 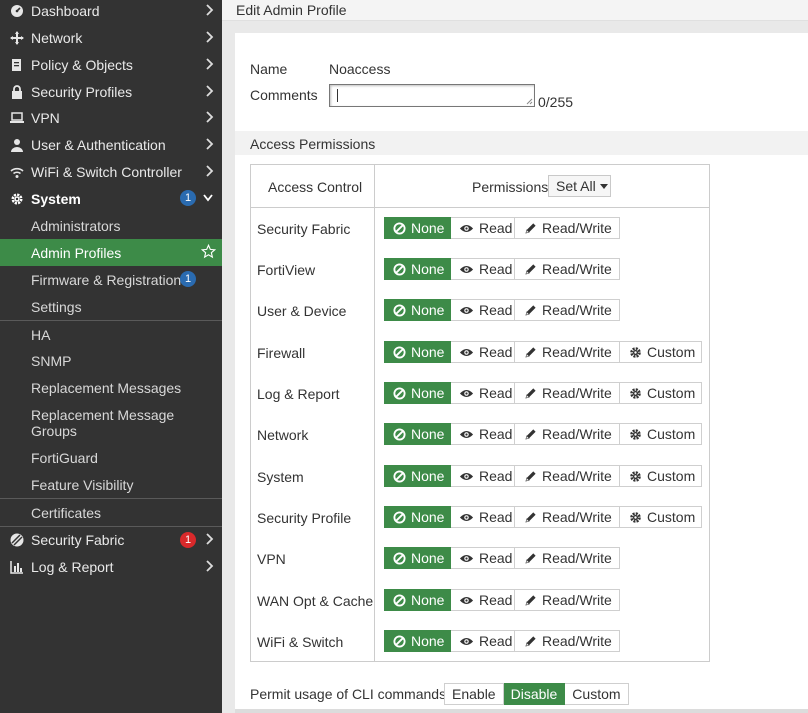 What do you see at coordinates (111, 306) in the screenshot?
I see `sidebar-item-settings: Settings` at bounding box center [111, 306].